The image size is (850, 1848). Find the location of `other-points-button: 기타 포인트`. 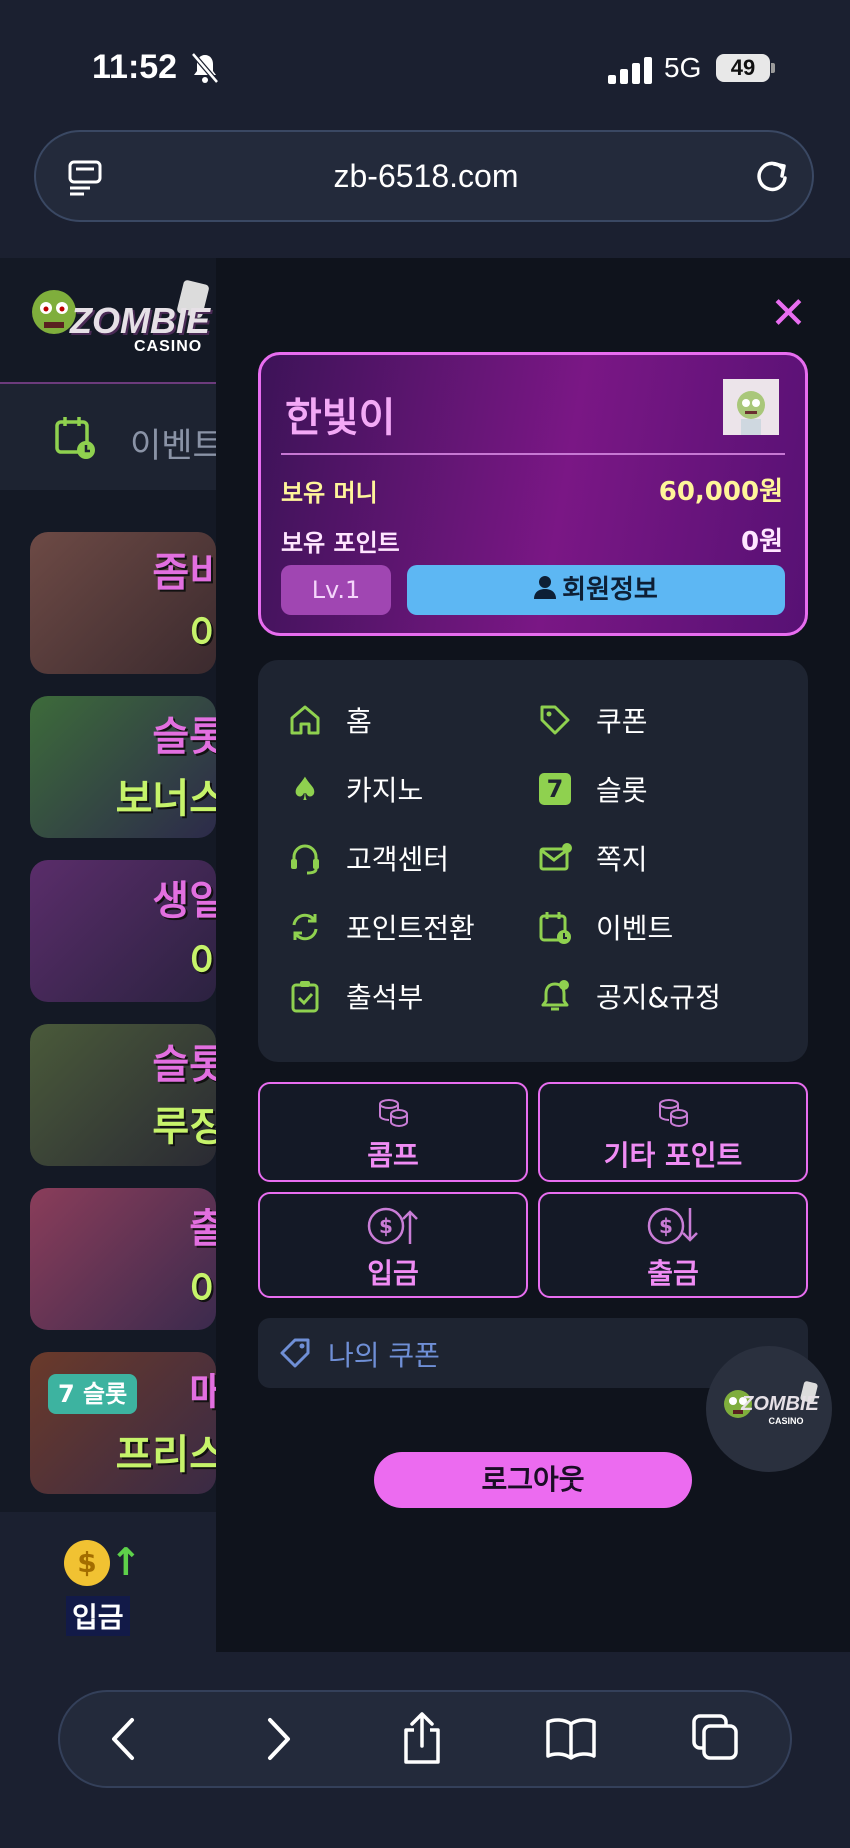

other-points-button: 기타 포인트 is located at coordinates (673, 1132).